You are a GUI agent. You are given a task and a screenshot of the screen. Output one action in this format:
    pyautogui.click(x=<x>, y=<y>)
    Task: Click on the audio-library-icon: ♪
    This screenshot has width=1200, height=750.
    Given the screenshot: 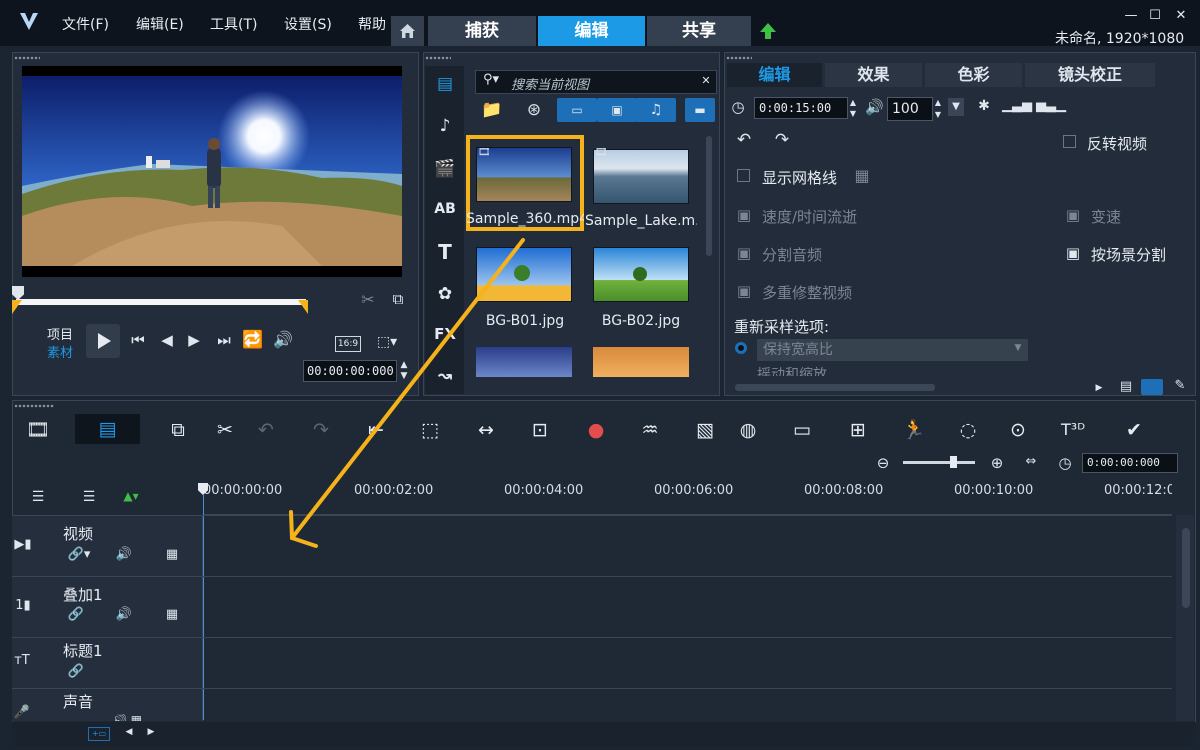 What is the action you would take?
    pyautogui.click(x=445, y=126)
    